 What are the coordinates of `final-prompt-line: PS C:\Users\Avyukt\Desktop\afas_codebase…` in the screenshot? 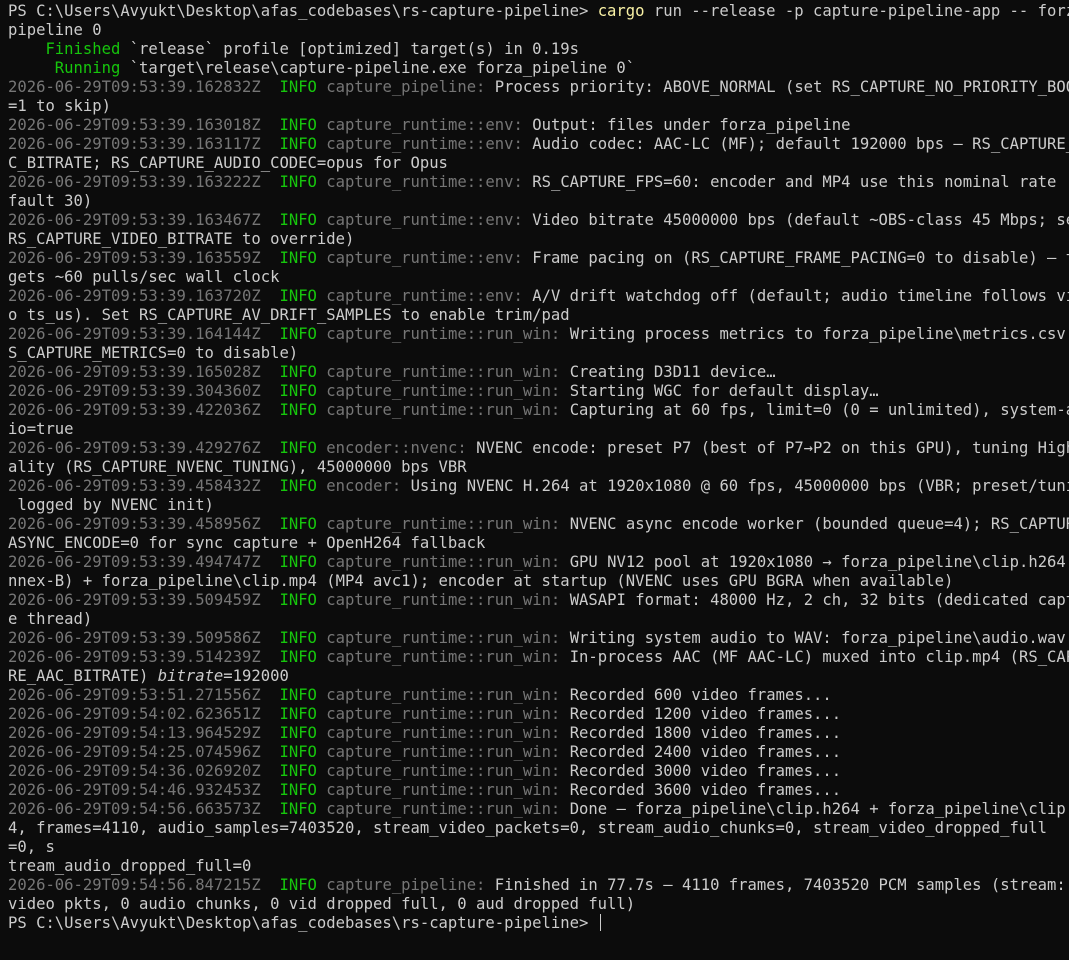 It's located at (538, 923).